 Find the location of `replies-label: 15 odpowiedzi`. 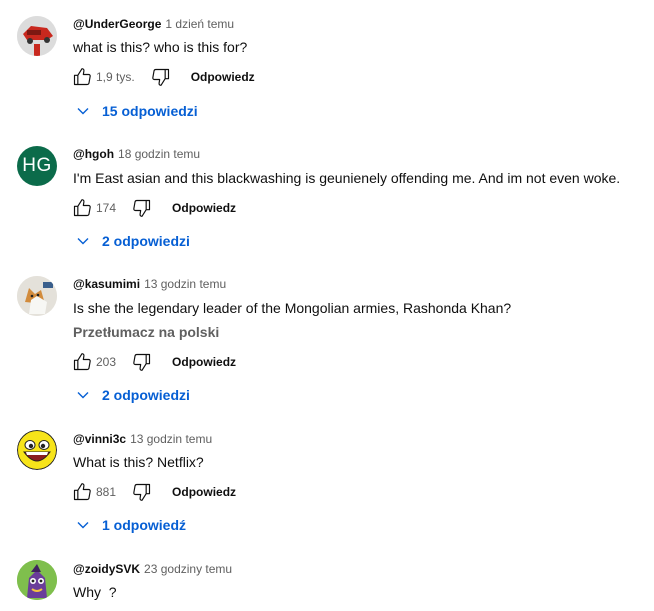

replies-label: 15 odpowiedzi is located at coordinates (150, 111).